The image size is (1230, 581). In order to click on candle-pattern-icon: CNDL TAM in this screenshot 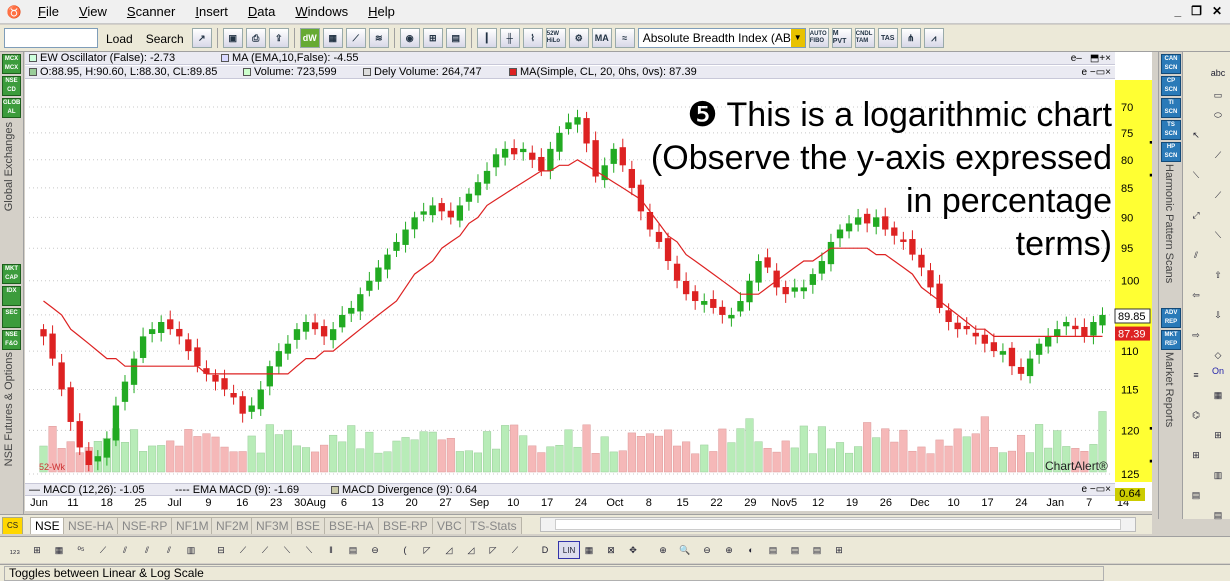, I will do `click(864, 38)`.